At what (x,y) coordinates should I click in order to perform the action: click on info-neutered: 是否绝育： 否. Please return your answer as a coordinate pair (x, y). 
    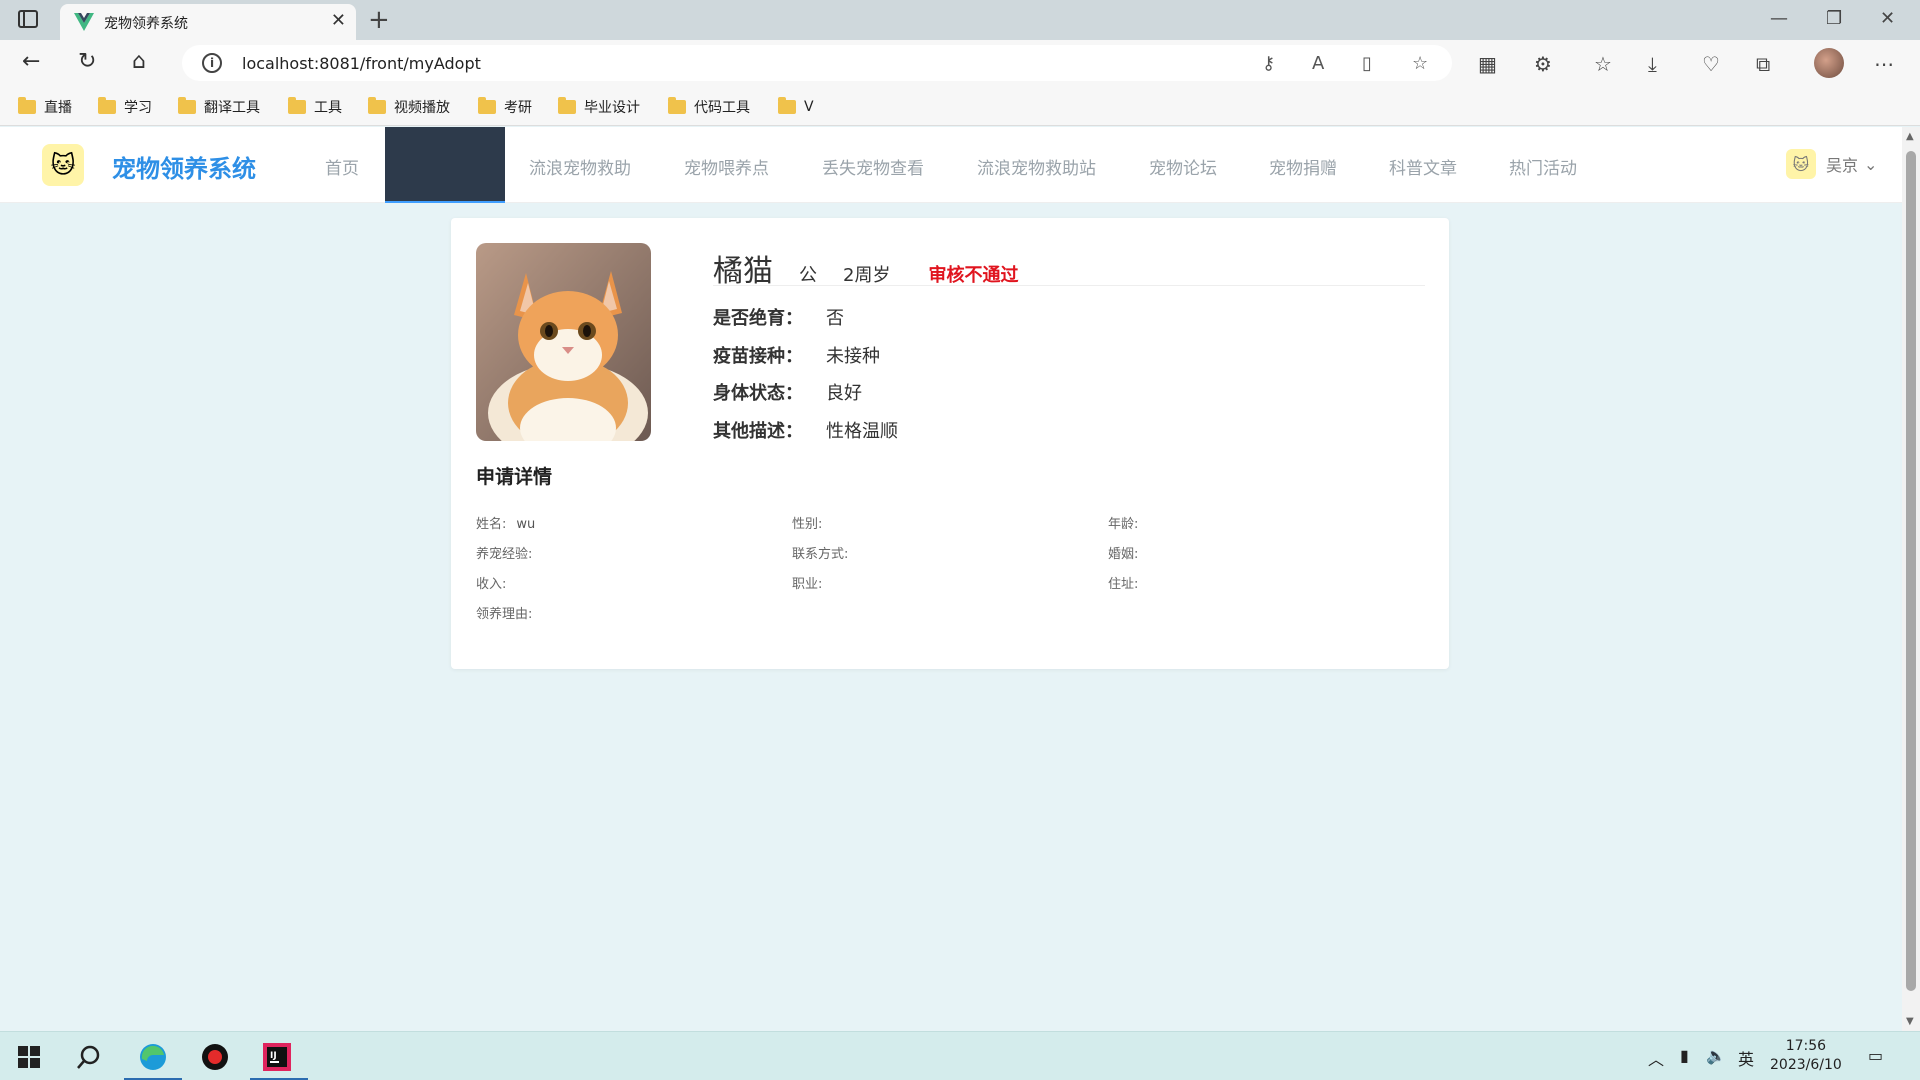
    Looking at the image, I should click on (778, 317).